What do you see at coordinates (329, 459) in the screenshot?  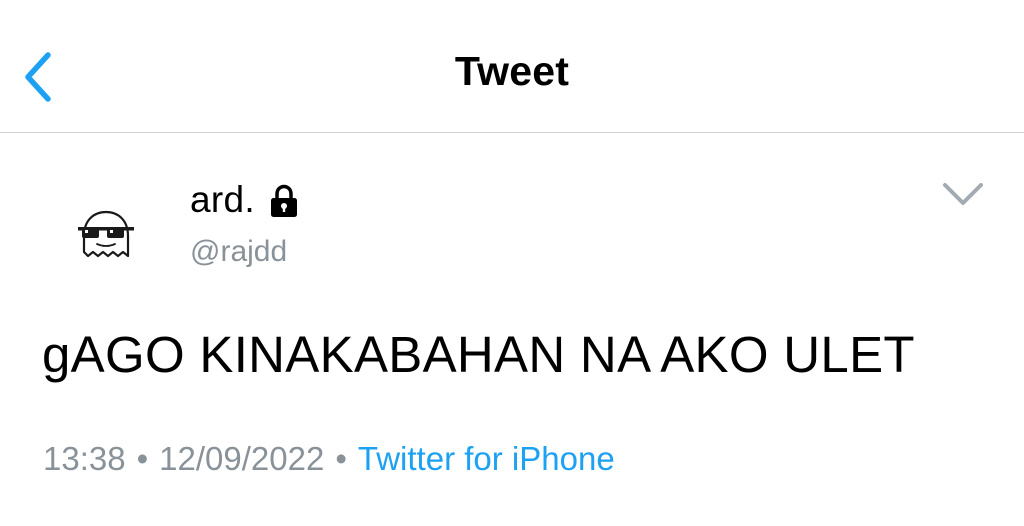 I see `tweet-meta: 13:38 • 12/09/2022 • Twitter for iPhone` at bounding box center [329, 459].